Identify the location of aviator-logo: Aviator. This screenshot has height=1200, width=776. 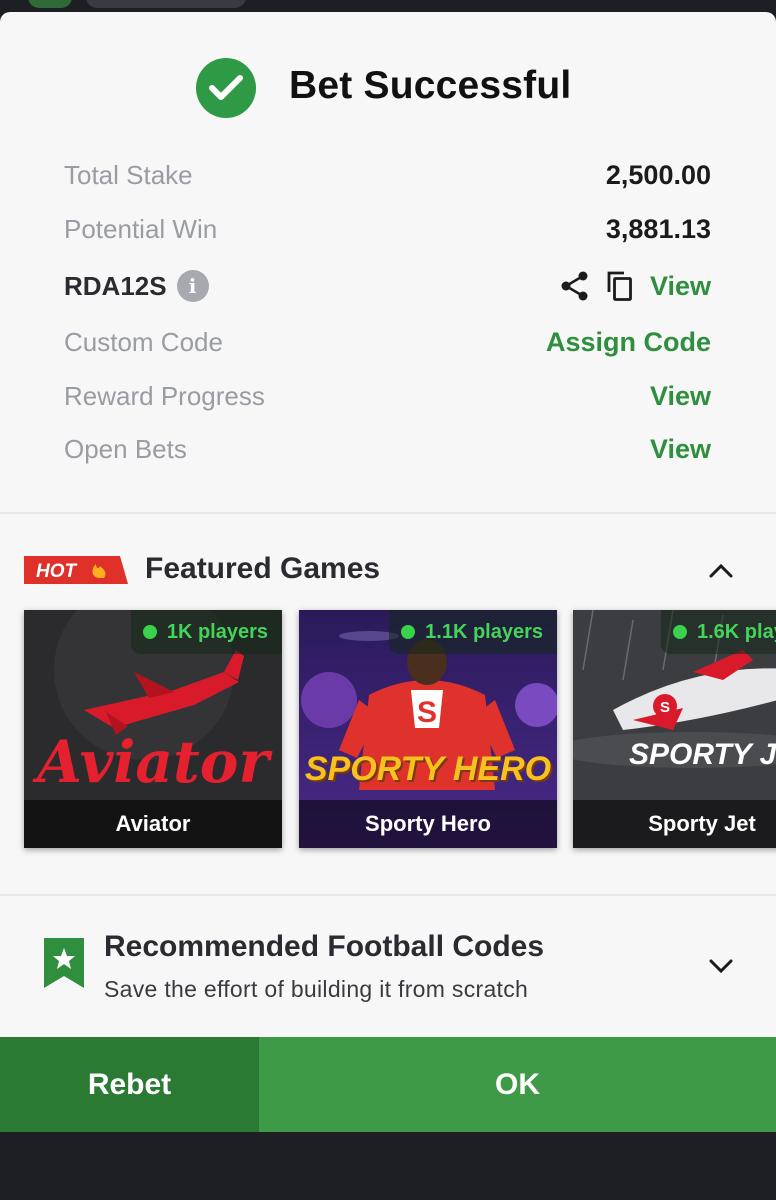
(153, 762).